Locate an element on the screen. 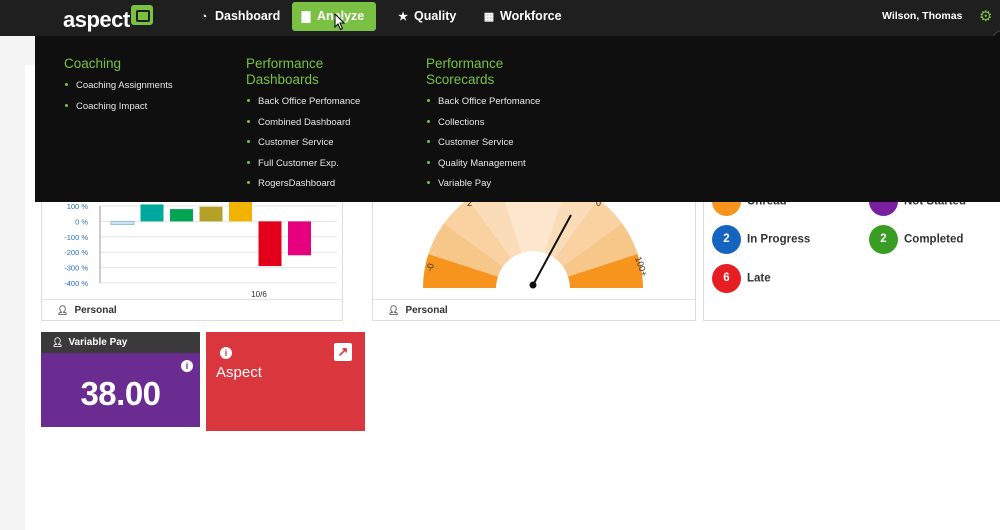 The width and height of the screenshot is (1000, 530). status-completed-label: Completed is located at coordinates (934, 239).